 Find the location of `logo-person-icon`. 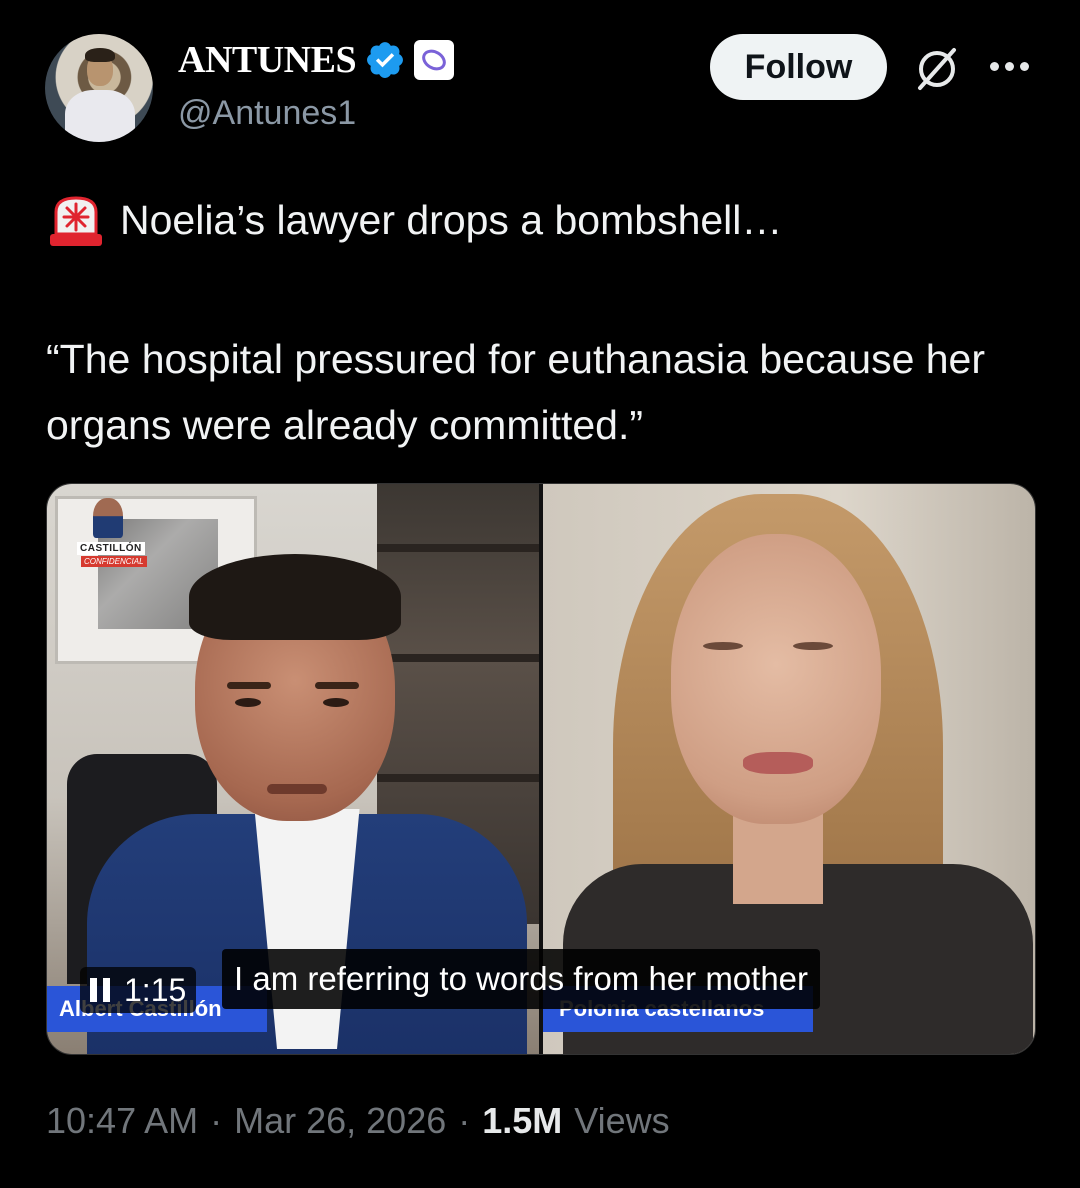

logo-person-icon is located at coordinates (108, 518).